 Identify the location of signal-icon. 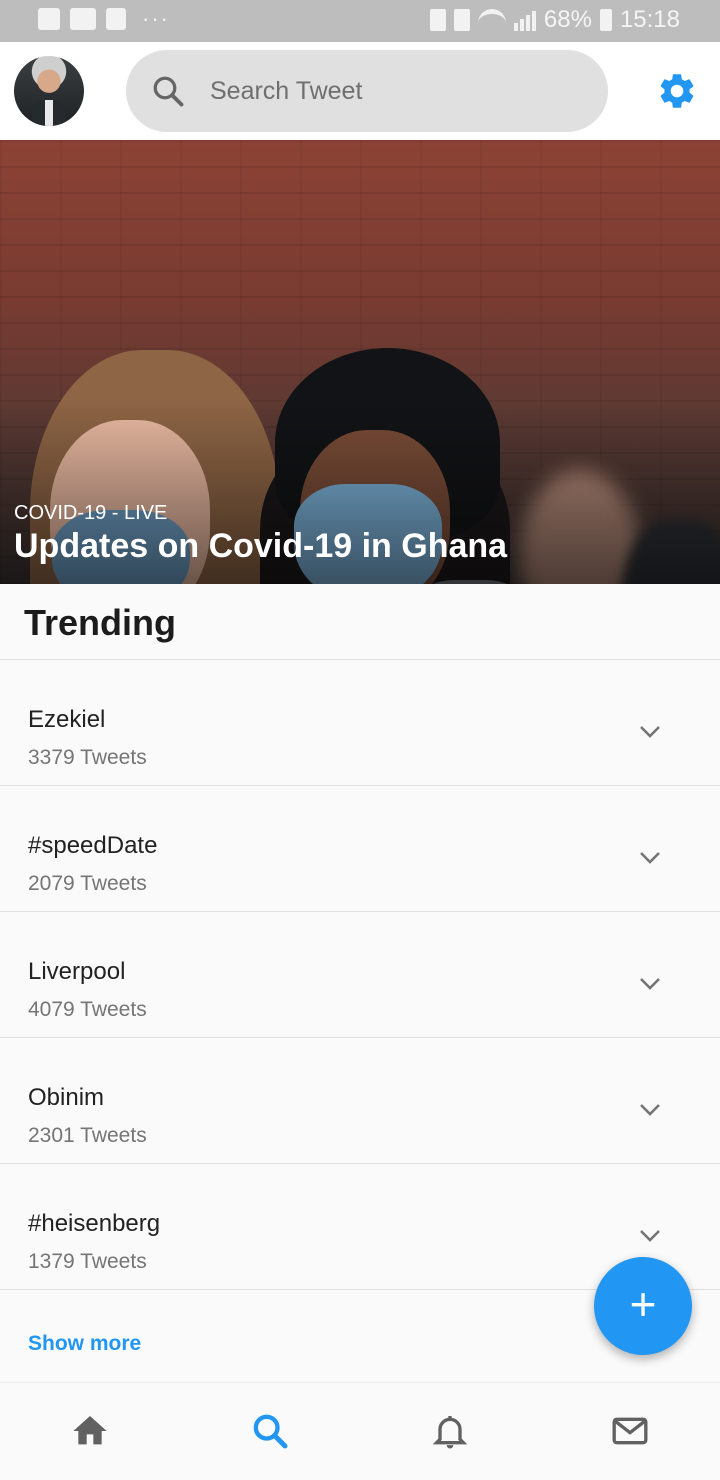
(524, 20).